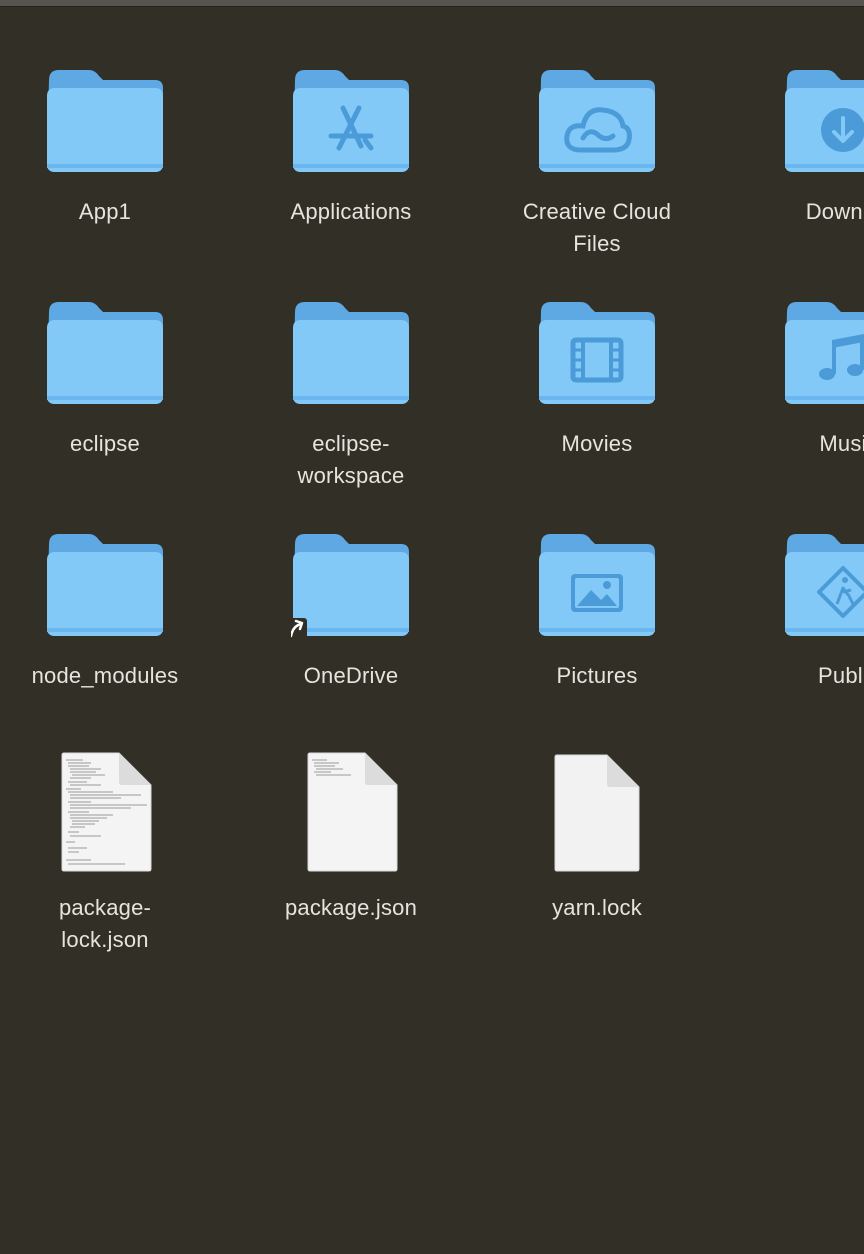 The image size is (864, 1254). What do you see at coordinates (351, 459) in the screenshot?
I see `file-label: eclipse- workspace` at bounding box center [351, 459].